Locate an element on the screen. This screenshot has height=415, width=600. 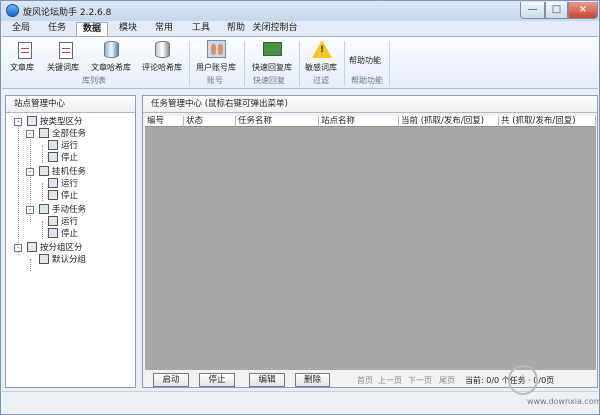
tab-global: 全局 is located at coordinates (21, 29).